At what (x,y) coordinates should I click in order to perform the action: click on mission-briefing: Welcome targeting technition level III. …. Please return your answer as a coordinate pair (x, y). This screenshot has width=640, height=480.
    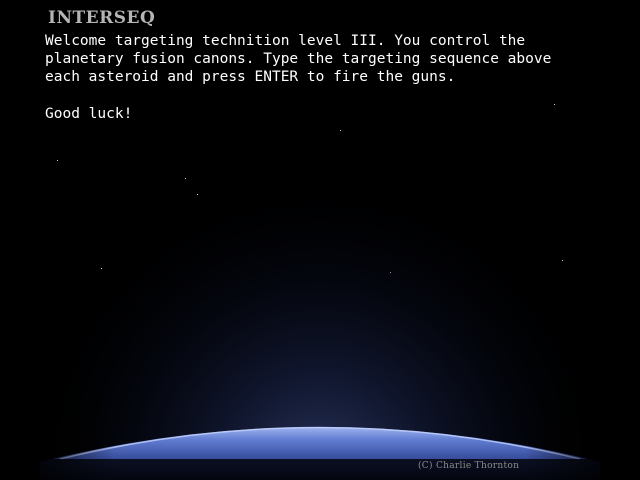
    Looking at the image, I should click on (335, 59).